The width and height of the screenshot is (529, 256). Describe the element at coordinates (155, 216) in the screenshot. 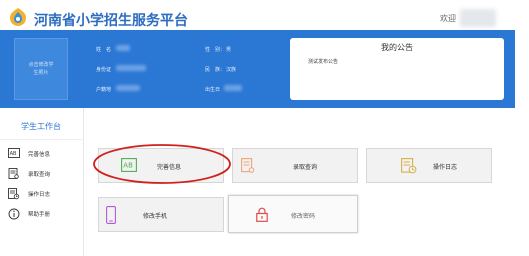

I see `tile-label: 修改手机` at that location.